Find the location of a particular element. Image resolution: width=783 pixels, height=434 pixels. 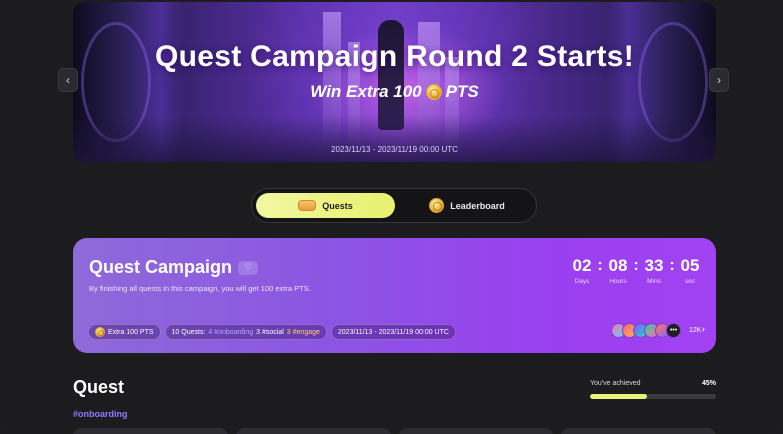

campaign-title: Quest Campaign is located at coordinates (161, 267).